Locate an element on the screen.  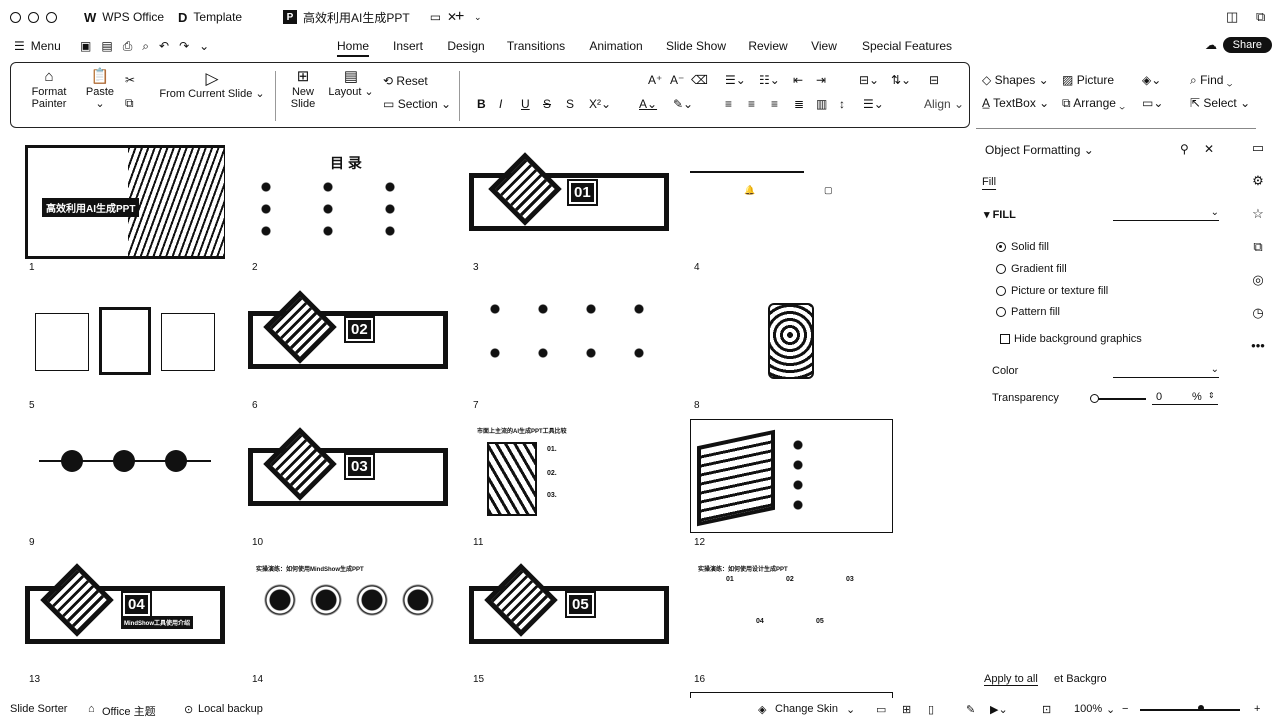
tab-transitions: Transitions is located at coordinates (536, 46).